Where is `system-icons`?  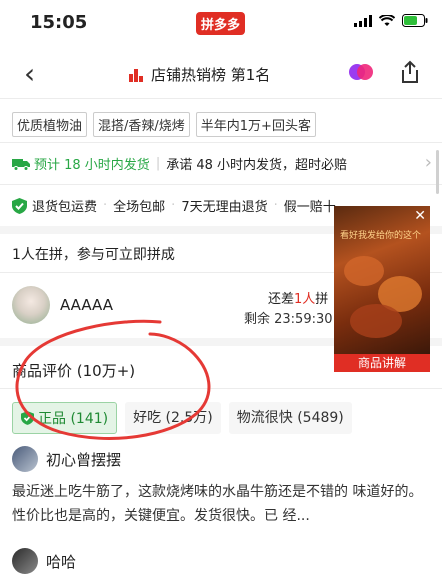 system-icons is located at coordinates (391, 20).